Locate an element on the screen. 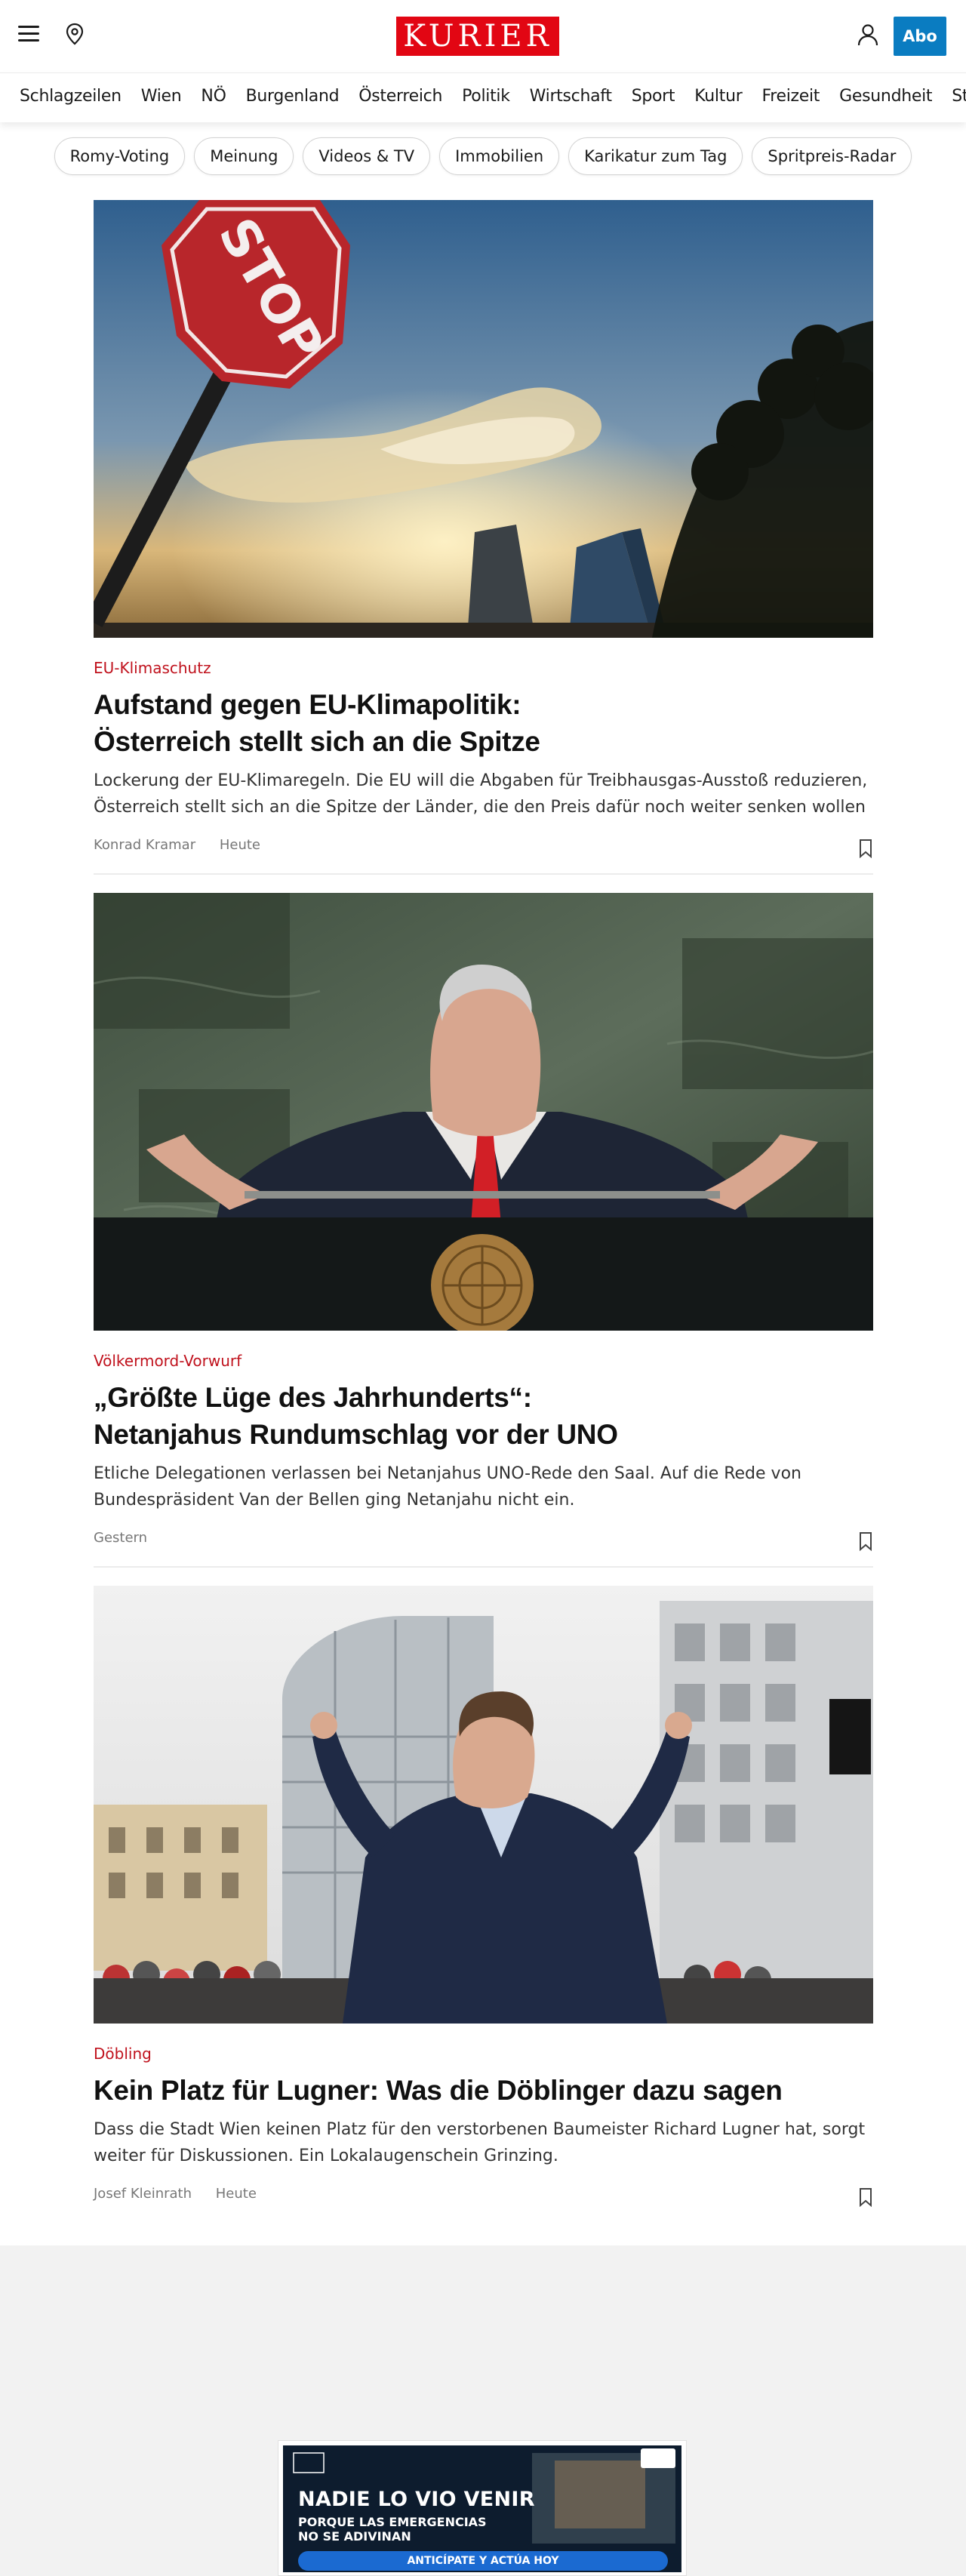 Image resolution: width=966 pixels, height=2576 pixels. kurier-logo: KURIER is located at coordinates (477, 36).